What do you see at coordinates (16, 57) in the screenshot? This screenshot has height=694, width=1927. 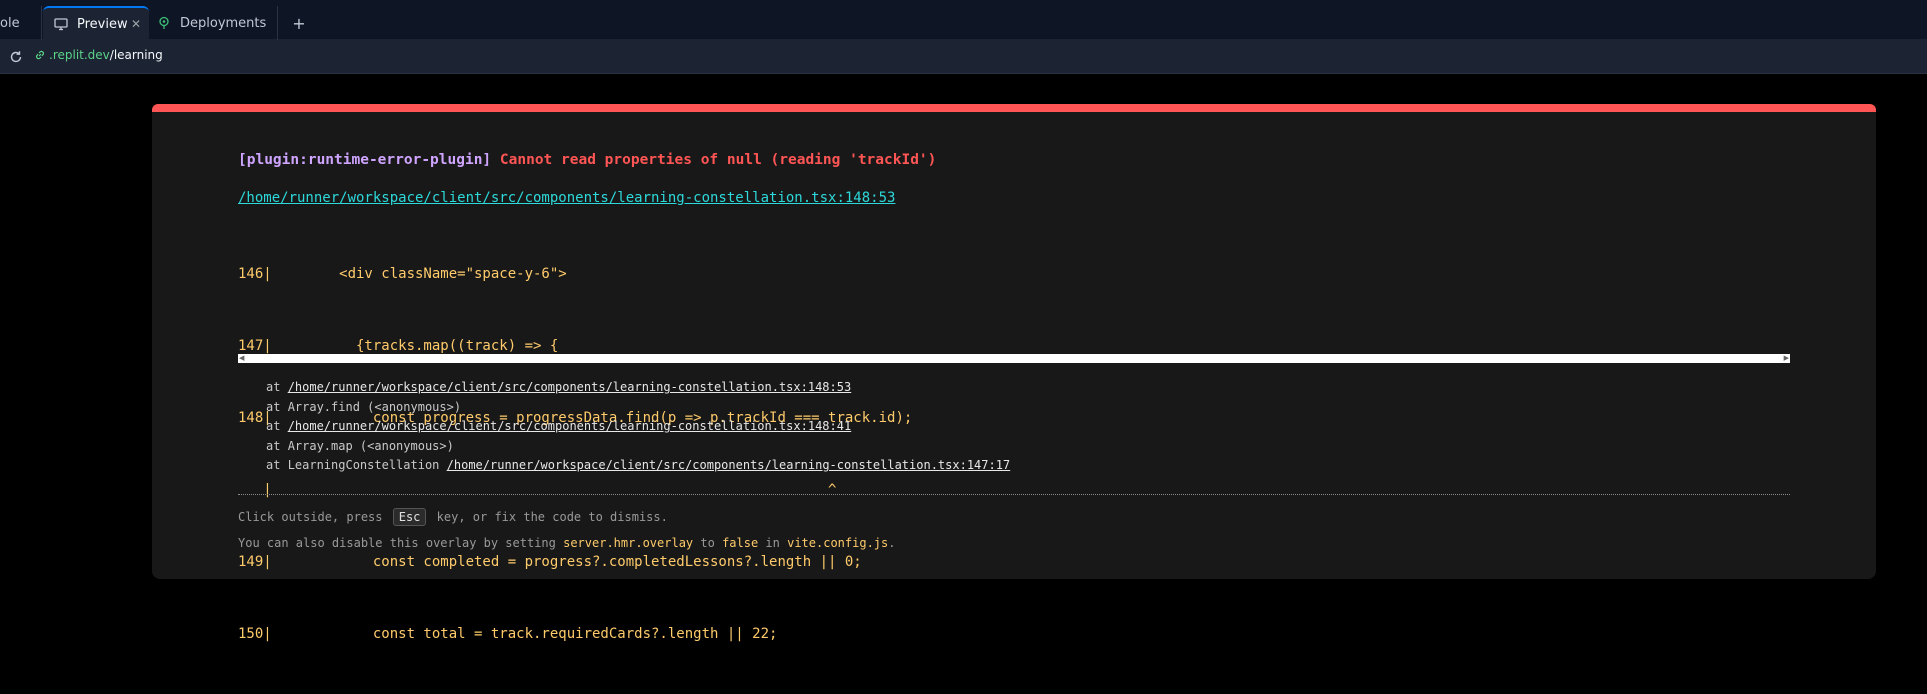 I see `refresh-icon` at bounding box center [16, 57].